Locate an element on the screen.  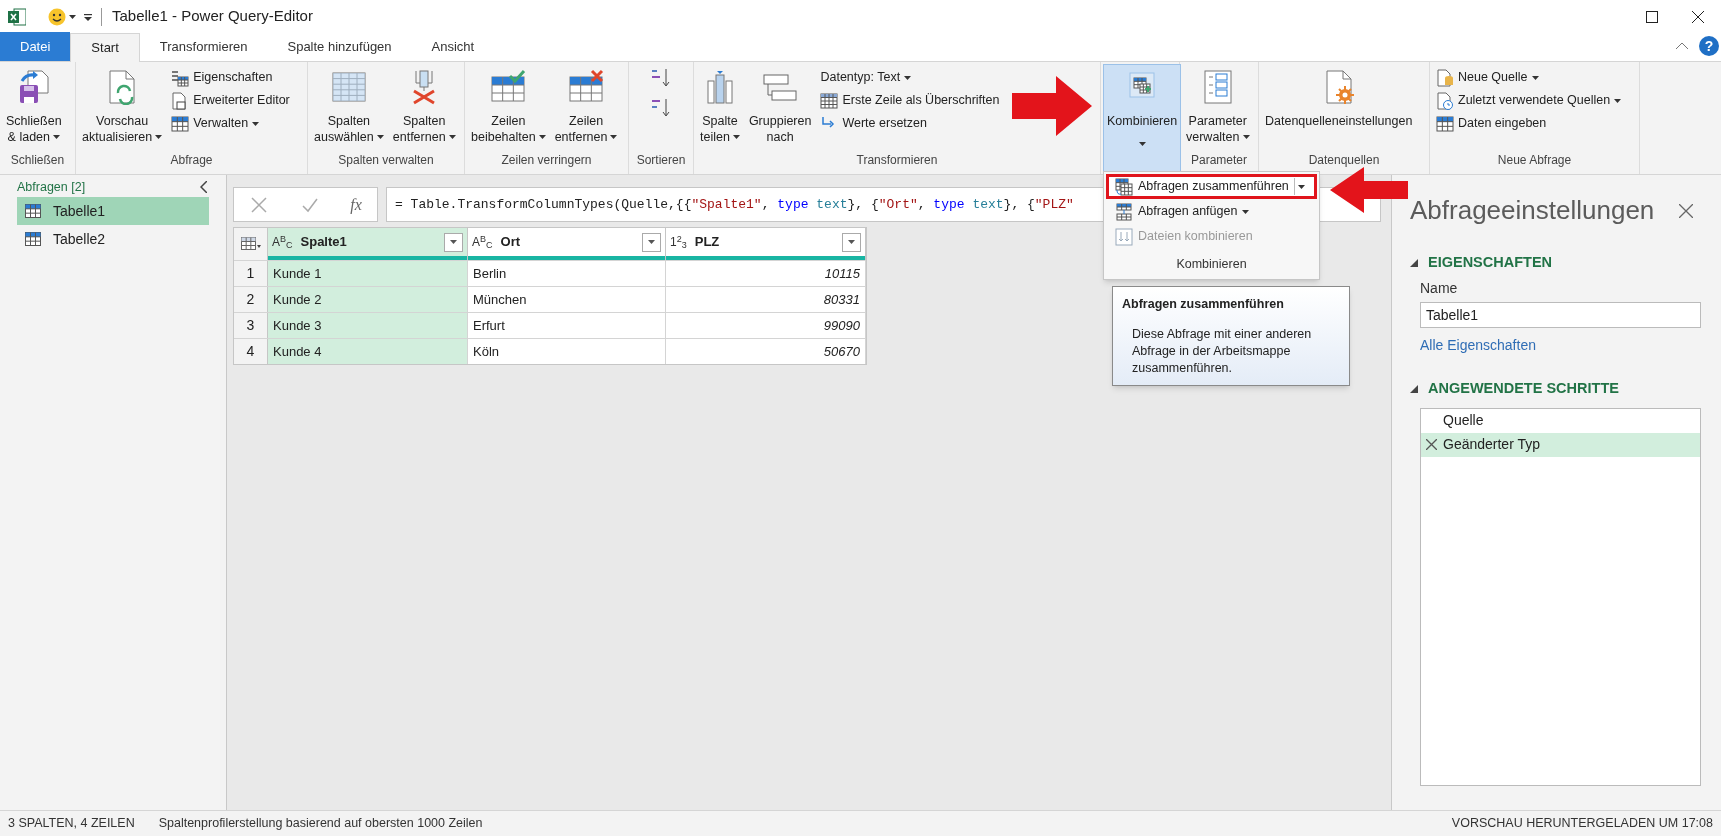
cancel-icon is located at coordinates (259, 204).